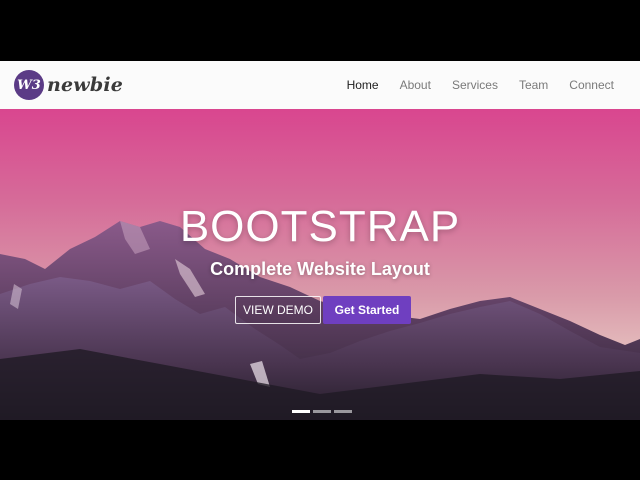 This screenshot has height=480, width=640. What do you see at coordinates (85, 85) in the screenshot?
I see `brand-name: newbie` at bounding box center [85, 85].